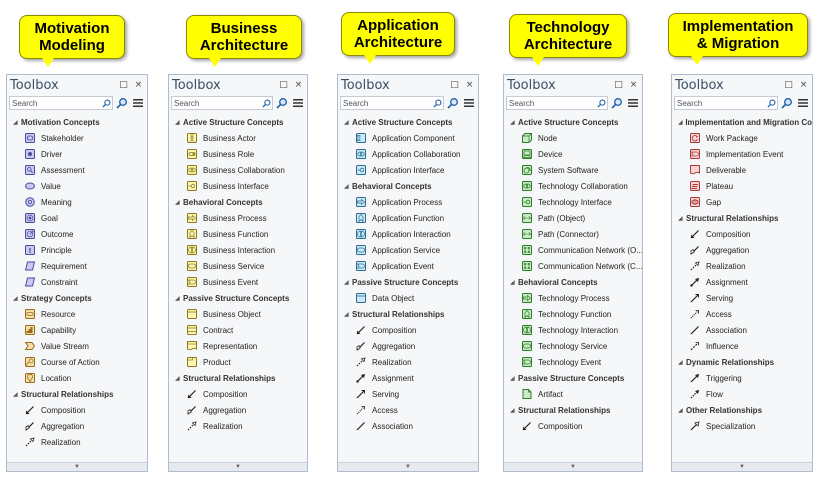 The width and height of the screenshot is (823, 496). What do you see at coordinates (573, 282) in the screenshot?
I see `section-header: ◢ Behavioral Concepts` at bounding box center [573, 282].